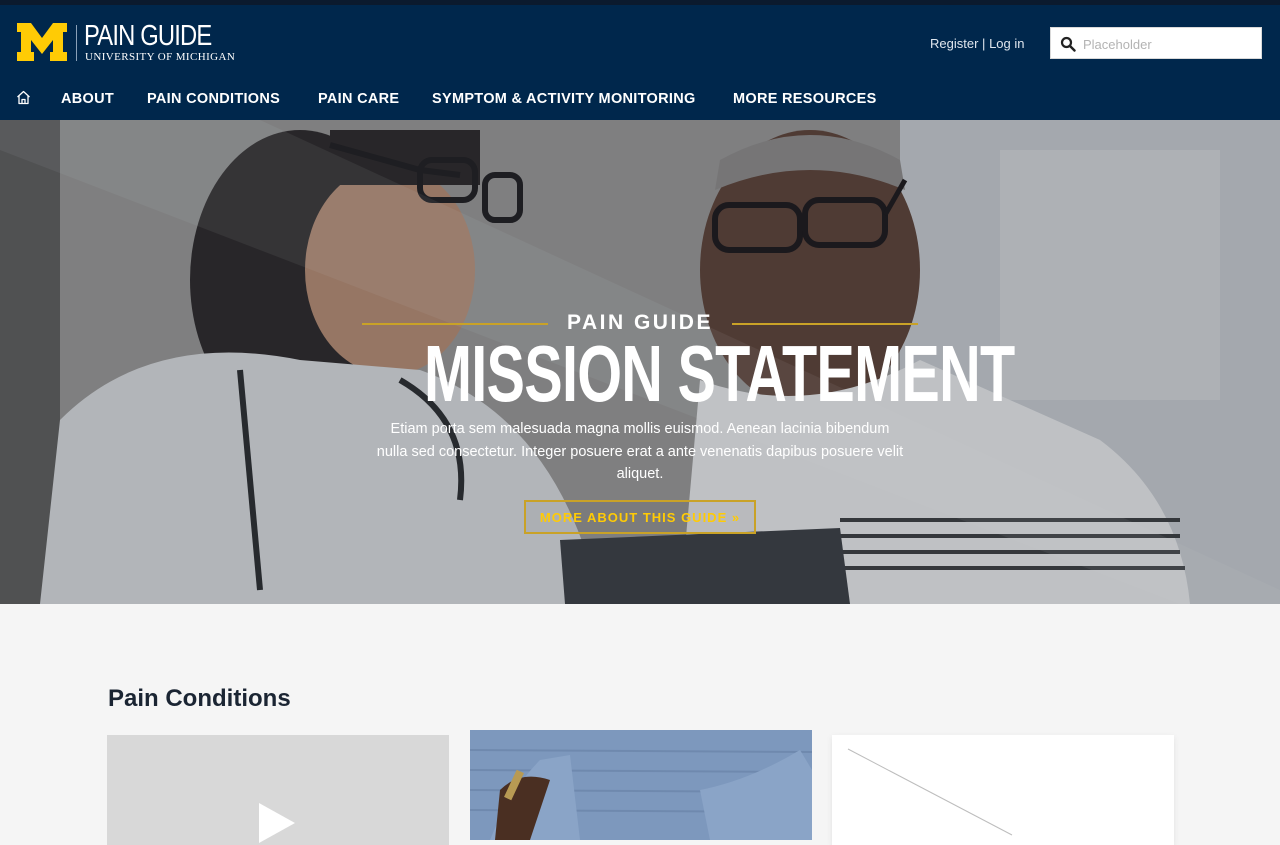 Image resolution: width=1280 pixels, height=845 pixels. Describe the element at coordinates (1068, 44) in the screenshot. I see `search-icon` at that location.